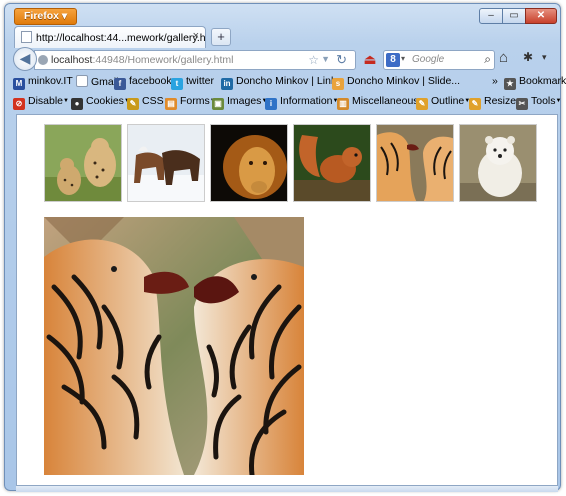  Describe the element at coordinates (244, 101) in the screenshot. I see `webdev-menu-label: Images` at that location.